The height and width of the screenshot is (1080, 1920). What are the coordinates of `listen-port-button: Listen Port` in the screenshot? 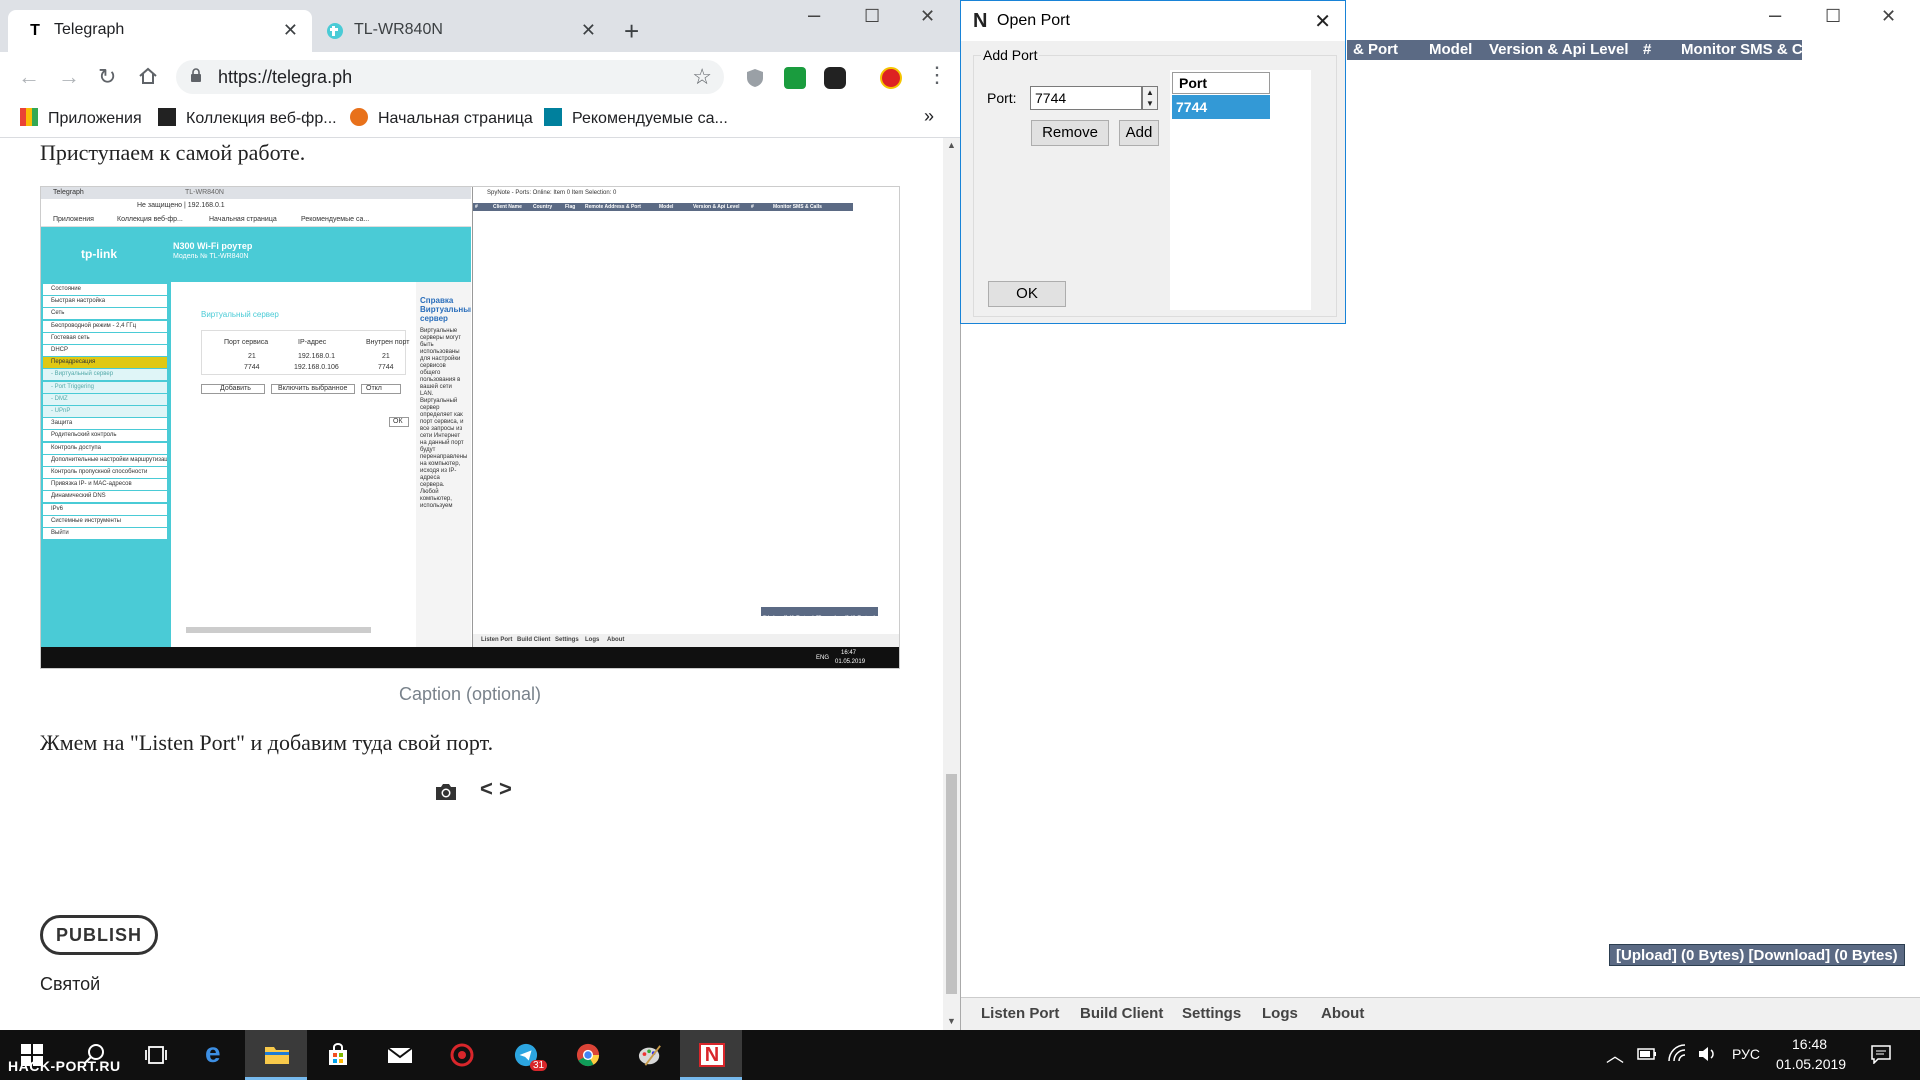 It's located at (1020, 1013).